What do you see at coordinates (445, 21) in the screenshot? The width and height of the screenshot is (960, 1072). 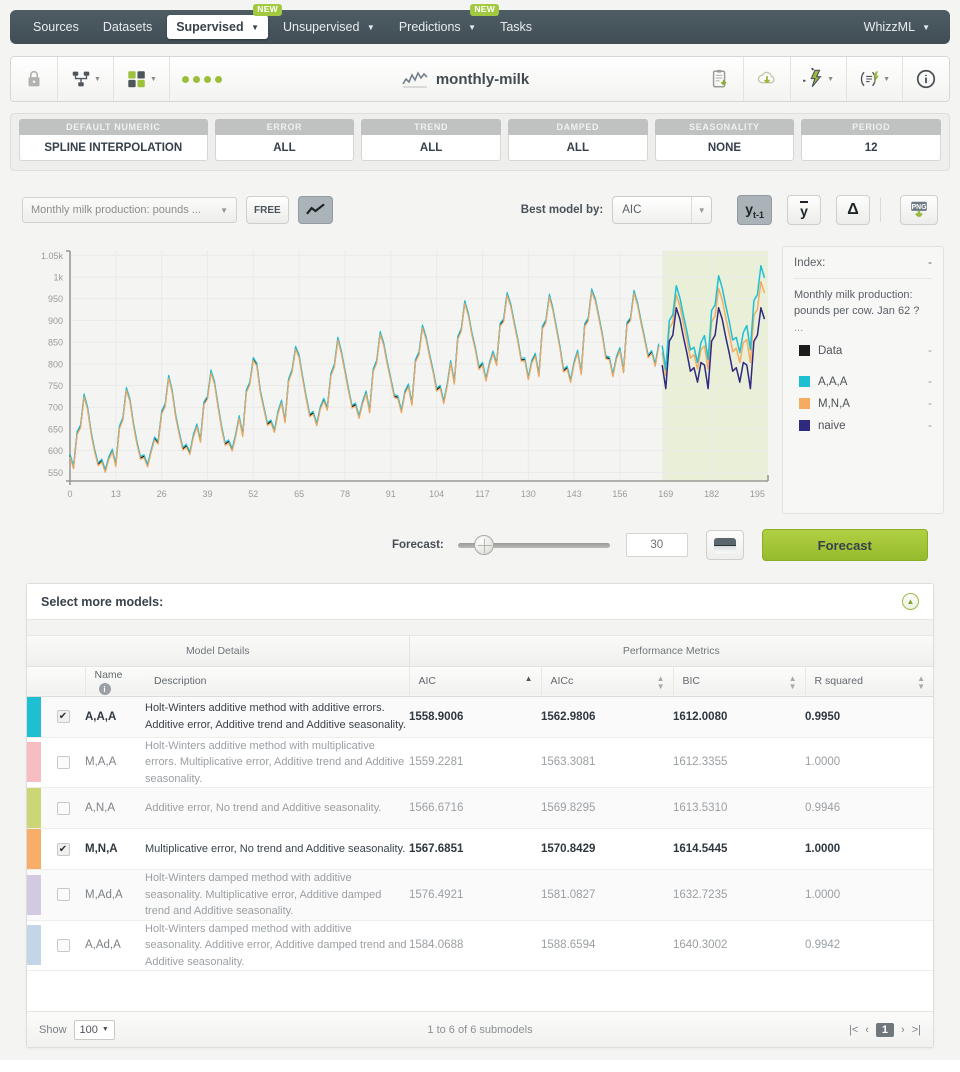 I see `nav-item-predictions: Predictions ▼ NEW` at bounding box center [445, 21].